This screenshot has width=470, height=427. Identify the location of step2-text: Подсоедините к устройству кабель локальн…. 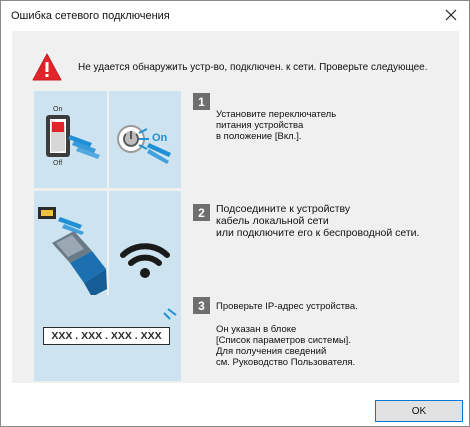
(317, 221).